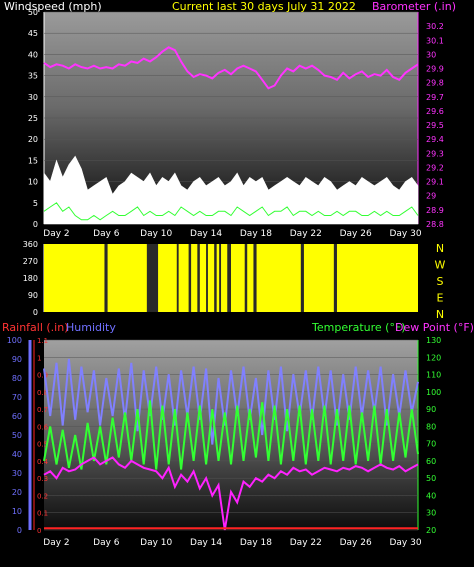  I want to click on wind-tick-label: 45, so click(33, 33).